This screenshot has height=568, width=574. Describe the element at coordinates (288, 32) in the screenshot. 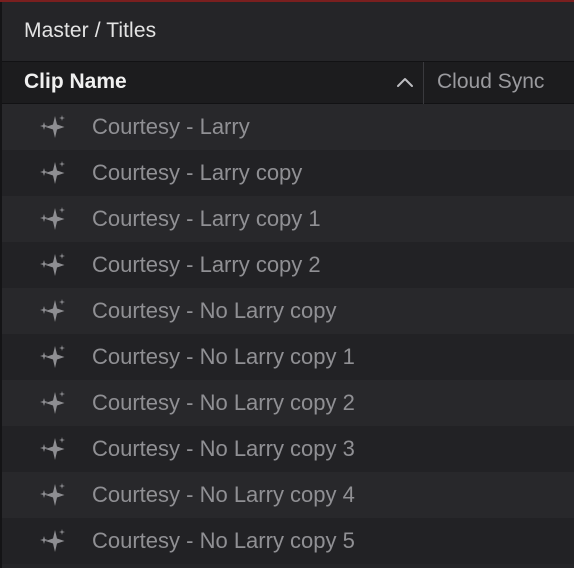

I see `breadcrumb-bar: Master / Titles` at that location.